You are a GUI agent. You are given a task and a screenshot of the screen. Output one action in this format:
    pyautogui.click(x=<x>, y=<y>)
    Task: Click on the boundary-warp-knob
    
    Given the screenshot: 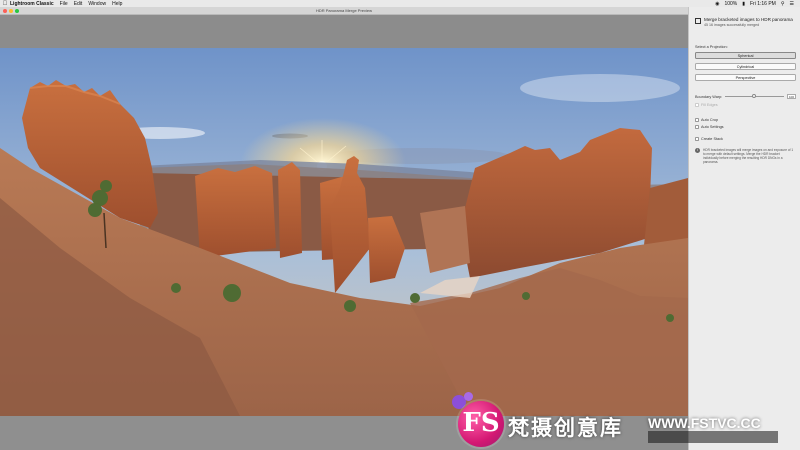 What is the action you would take?
    pyautogui.click(x=754, y=96)
    